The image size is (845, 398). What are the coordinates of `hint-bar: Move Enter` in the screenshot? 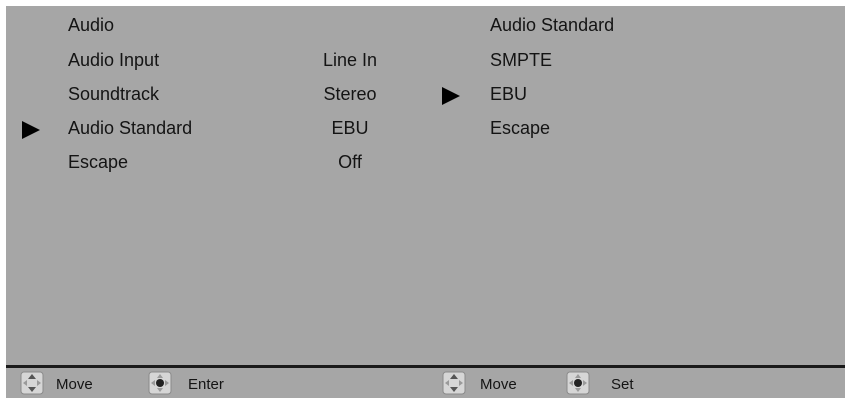 It's located at (218, 381).